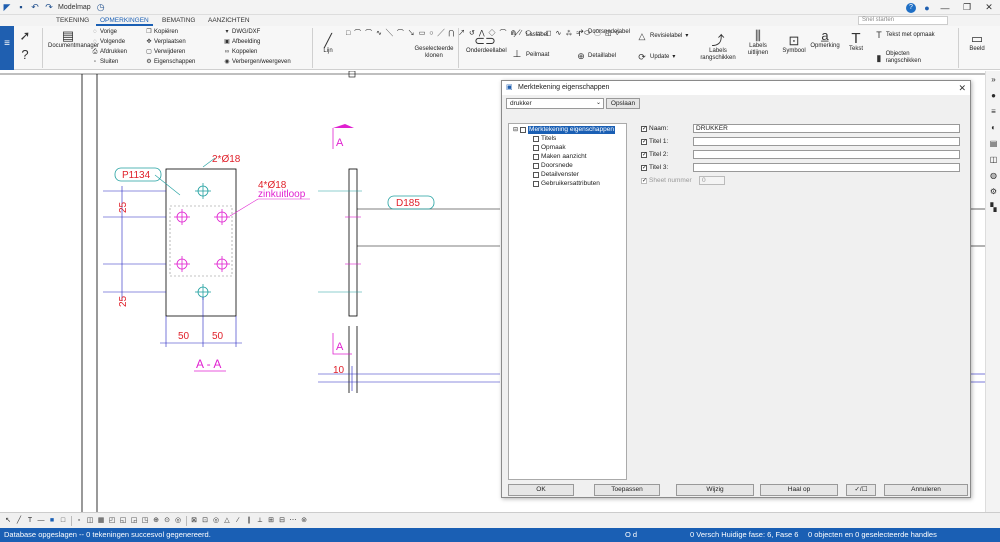 This screenshot has height=542, width=1000. I want to click on settings-icon: ⚙, so click(993, 191).